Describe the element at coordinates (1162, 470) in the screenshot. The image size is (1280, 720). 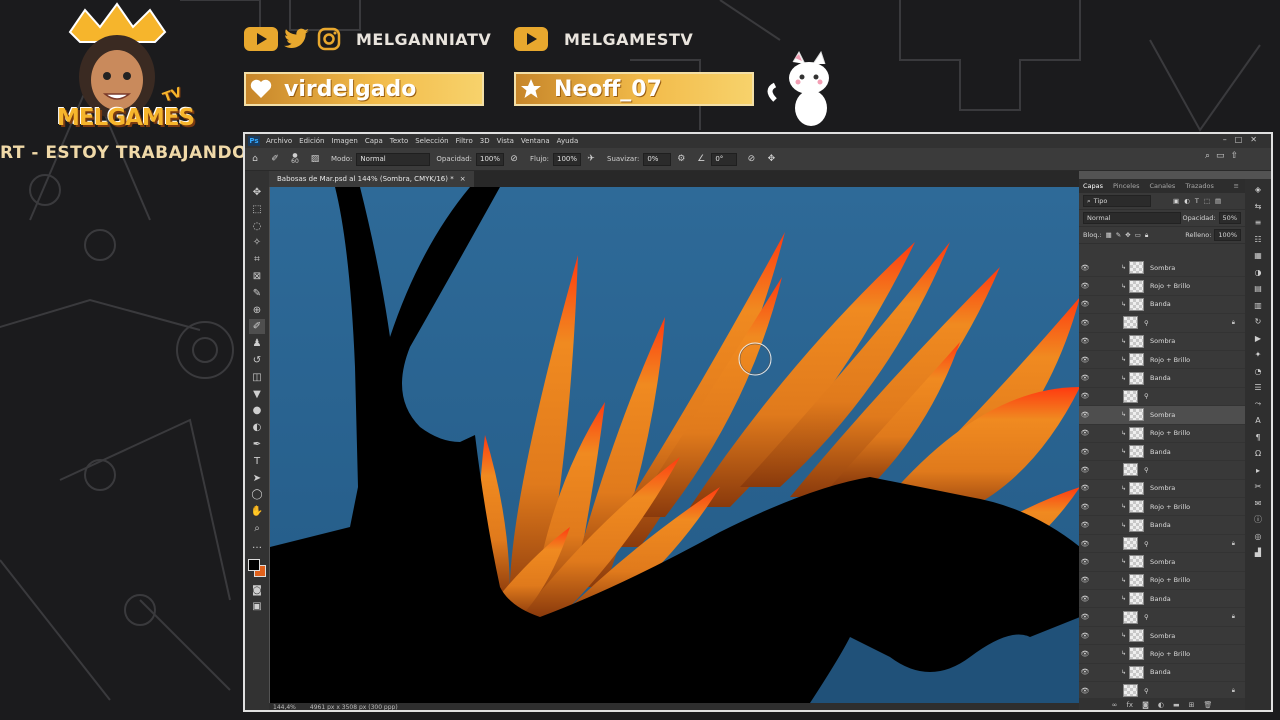
I see `layer-group-row: 👁︎ ⚲` at that location.